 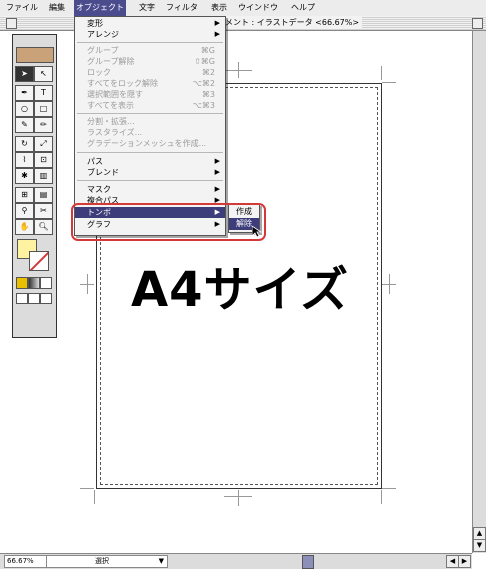 I want to click on menu-item-hide-selection: 選択範囲を隠す ⌘3, so click(x=150, y=94).